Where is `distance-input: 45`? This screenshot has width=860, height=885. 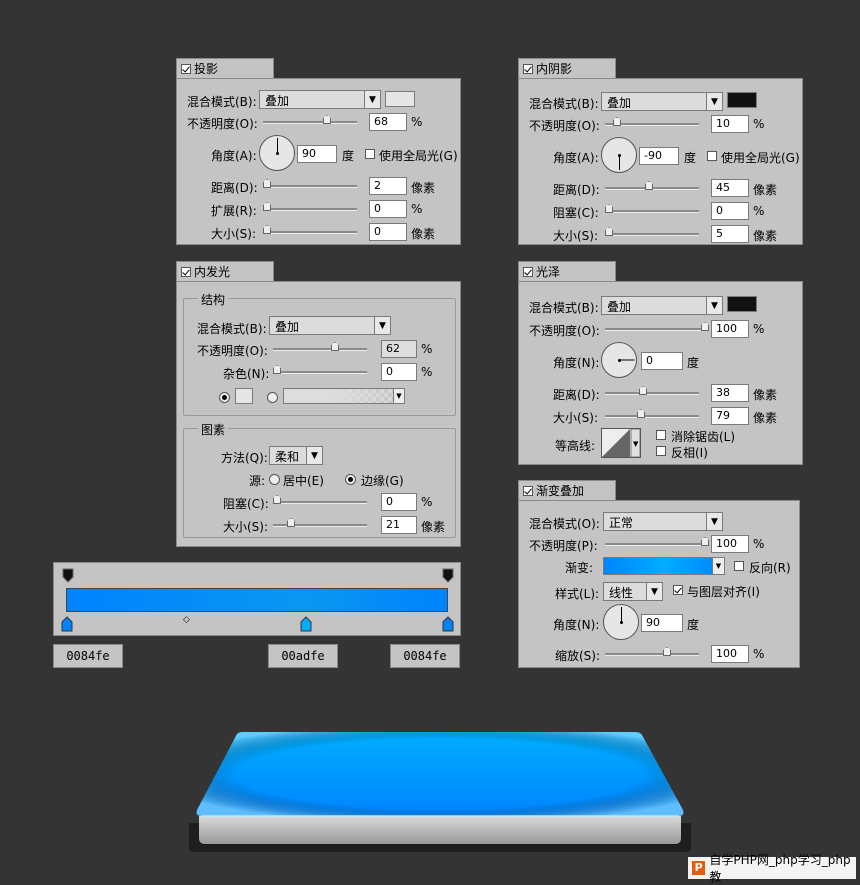
distance-input: 45 is located at coordinates (730, 188).